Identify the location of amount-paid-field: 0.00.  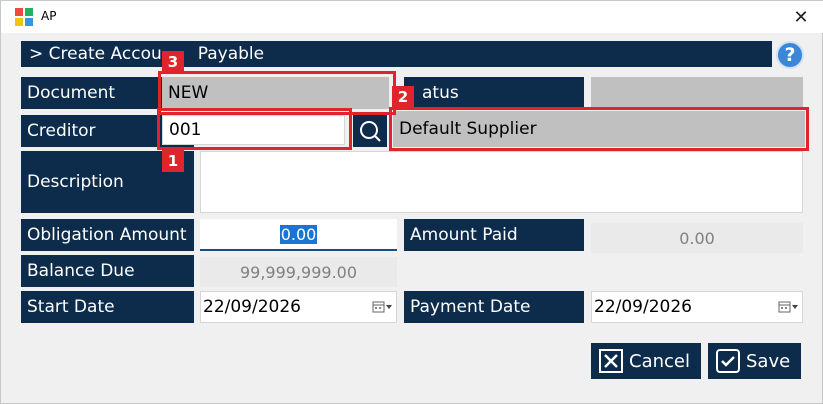
(697, 238).